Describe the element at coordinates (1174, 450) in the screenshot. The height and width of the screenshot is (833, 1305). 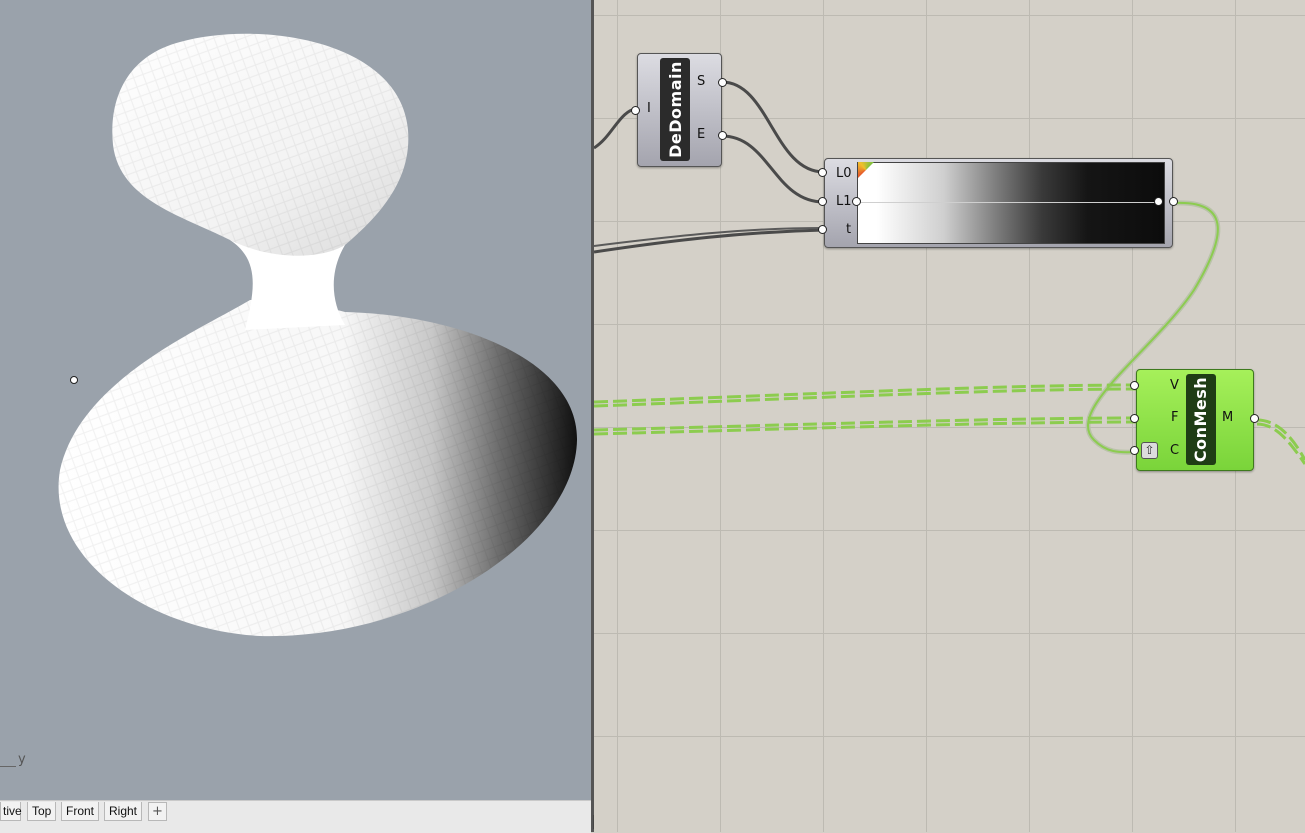
I see `conmesh-input-c: C` at that location.